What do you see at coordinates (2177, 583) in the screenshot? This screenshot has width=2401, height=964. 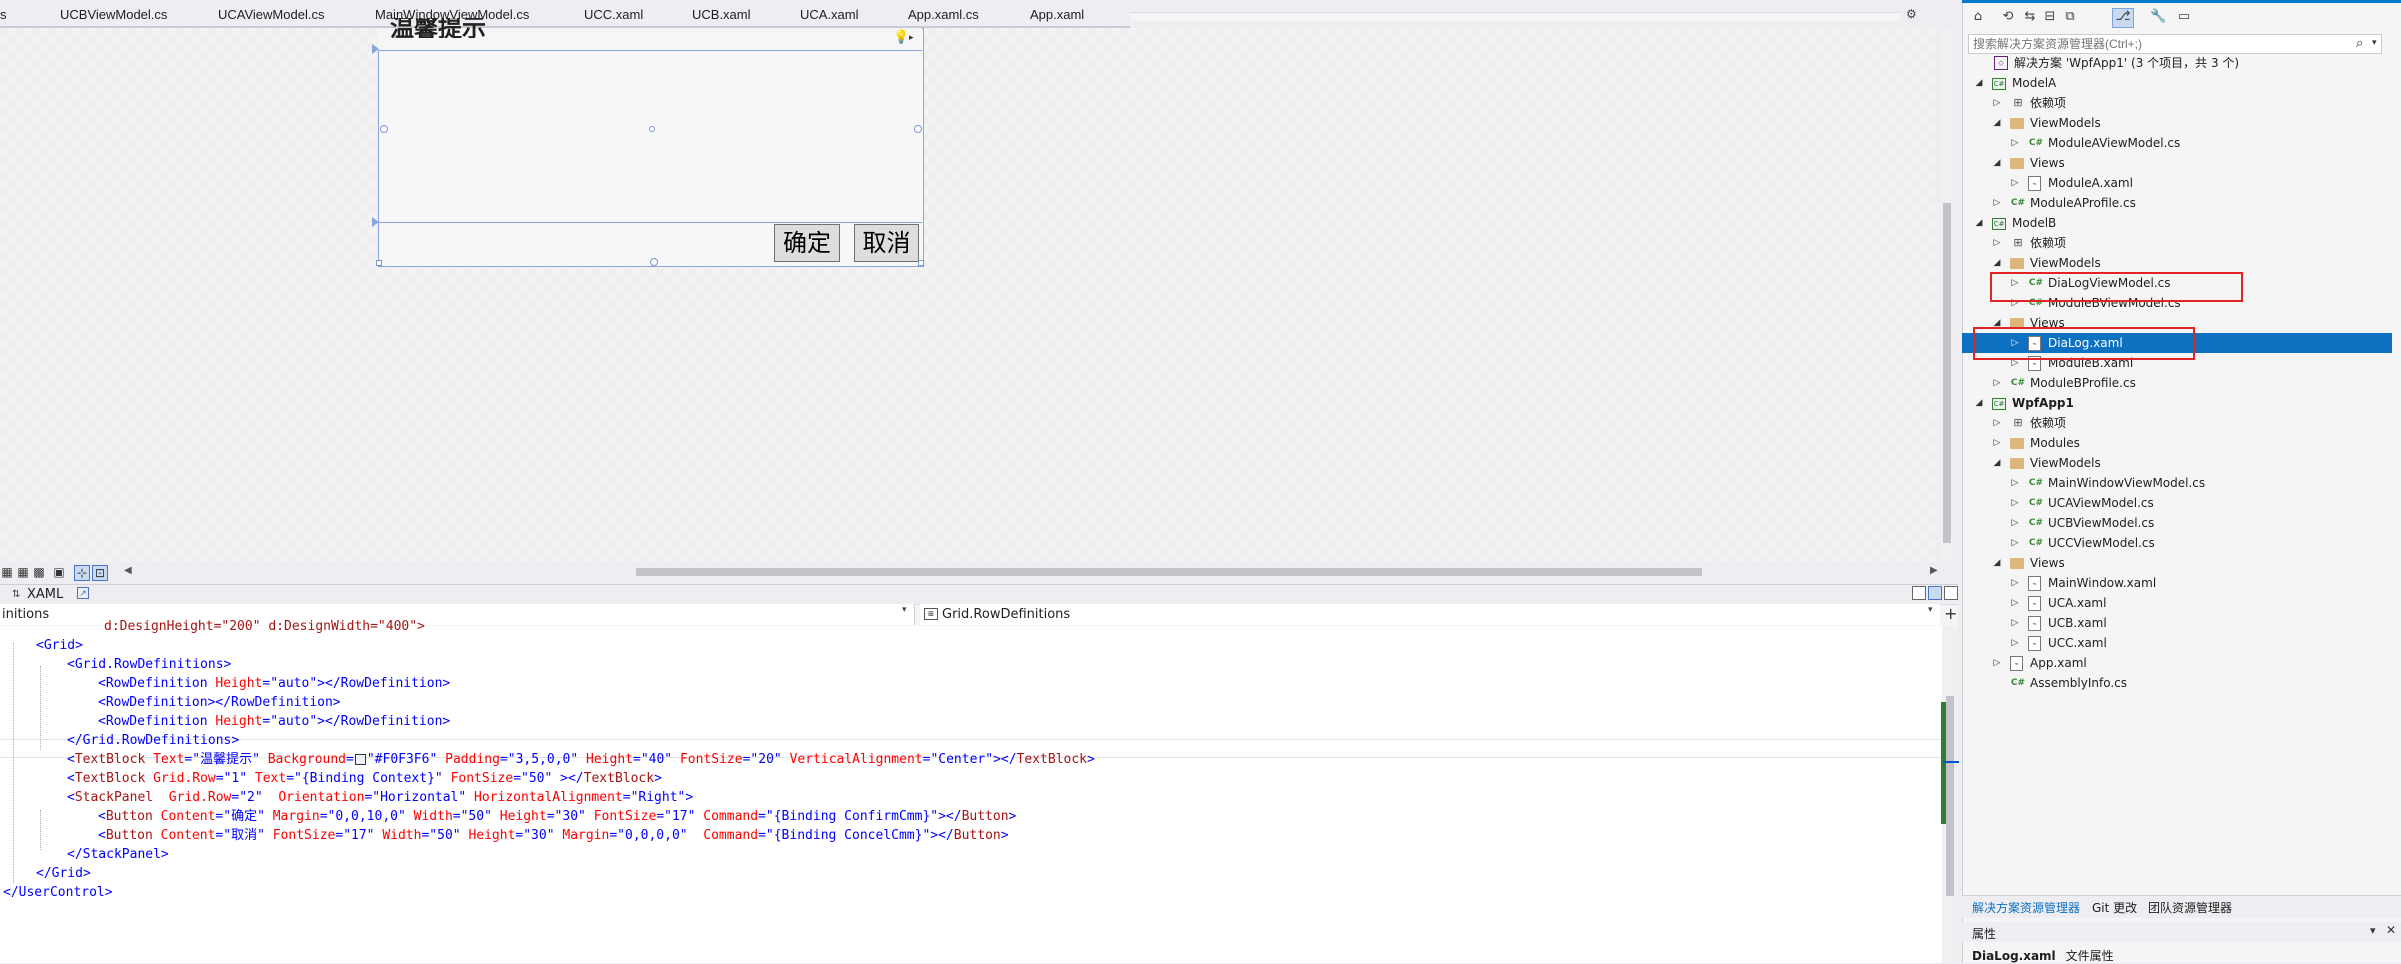 I see `tree-item: ▷ ⌁ MainWindow.xaml` at bounding box center [2177, 583].